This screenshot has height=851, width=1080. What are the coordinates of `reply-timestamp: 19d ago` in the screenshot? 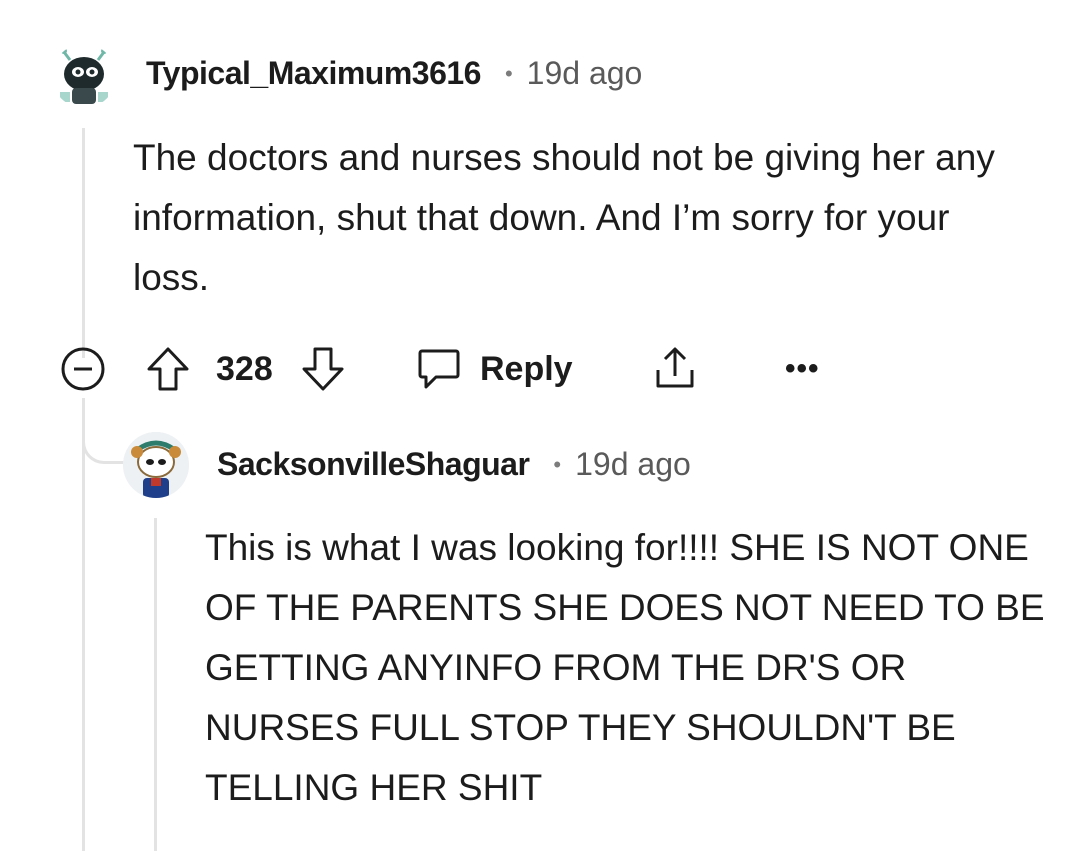 It's located at (633, 464).